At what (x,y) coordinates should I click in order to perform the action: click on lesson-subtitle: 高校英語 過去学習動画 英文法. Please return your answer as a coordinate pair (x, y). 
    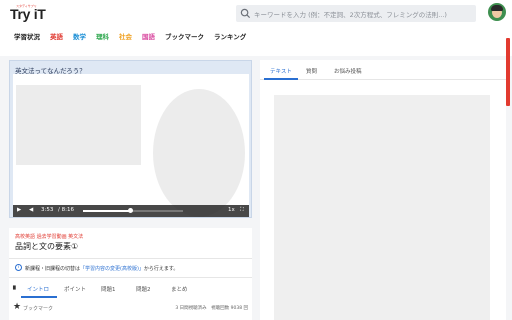
    Looking at the image, I should click on (49, 236).